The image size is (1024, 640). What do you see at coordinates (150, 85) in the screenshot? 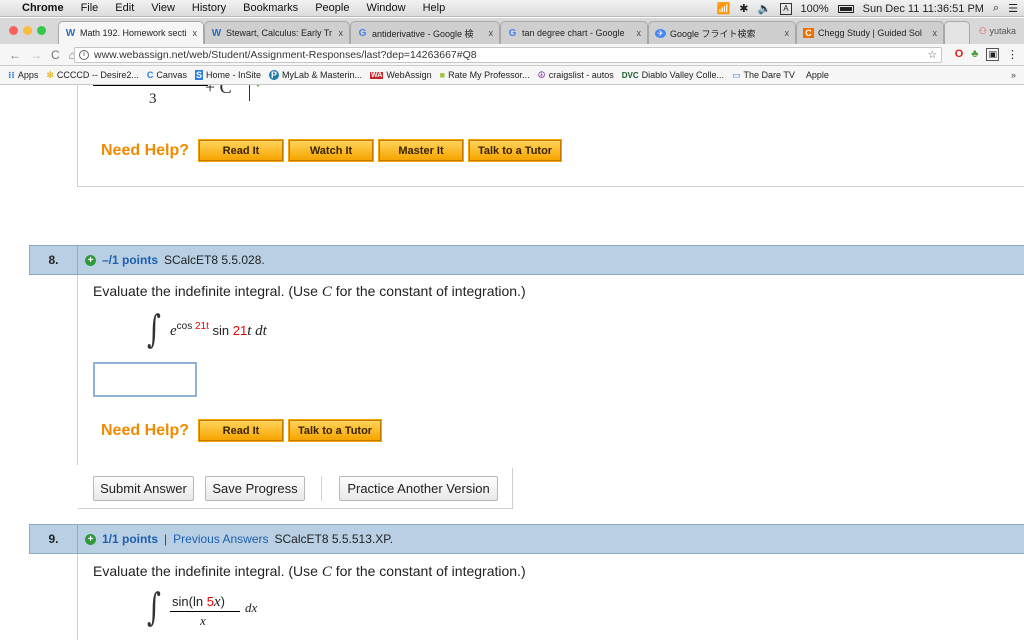
I see `fraction-bar` at bounding box center [150, 85].